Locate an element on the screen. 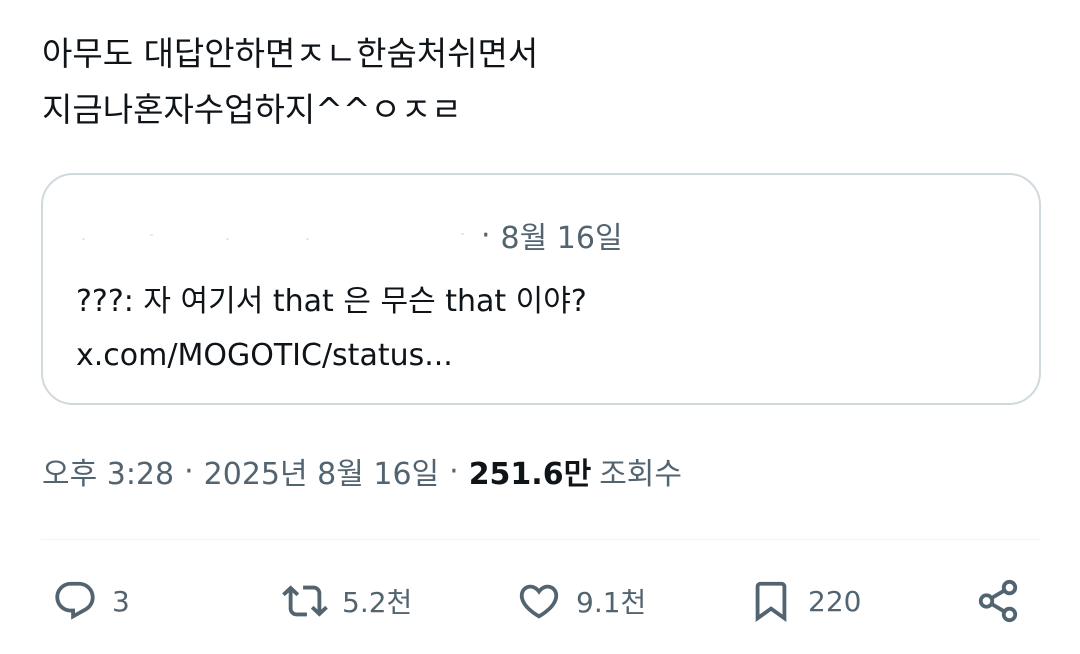 This screenshot has width=1080, height=654. share-button is located at coordinates (998, 601).